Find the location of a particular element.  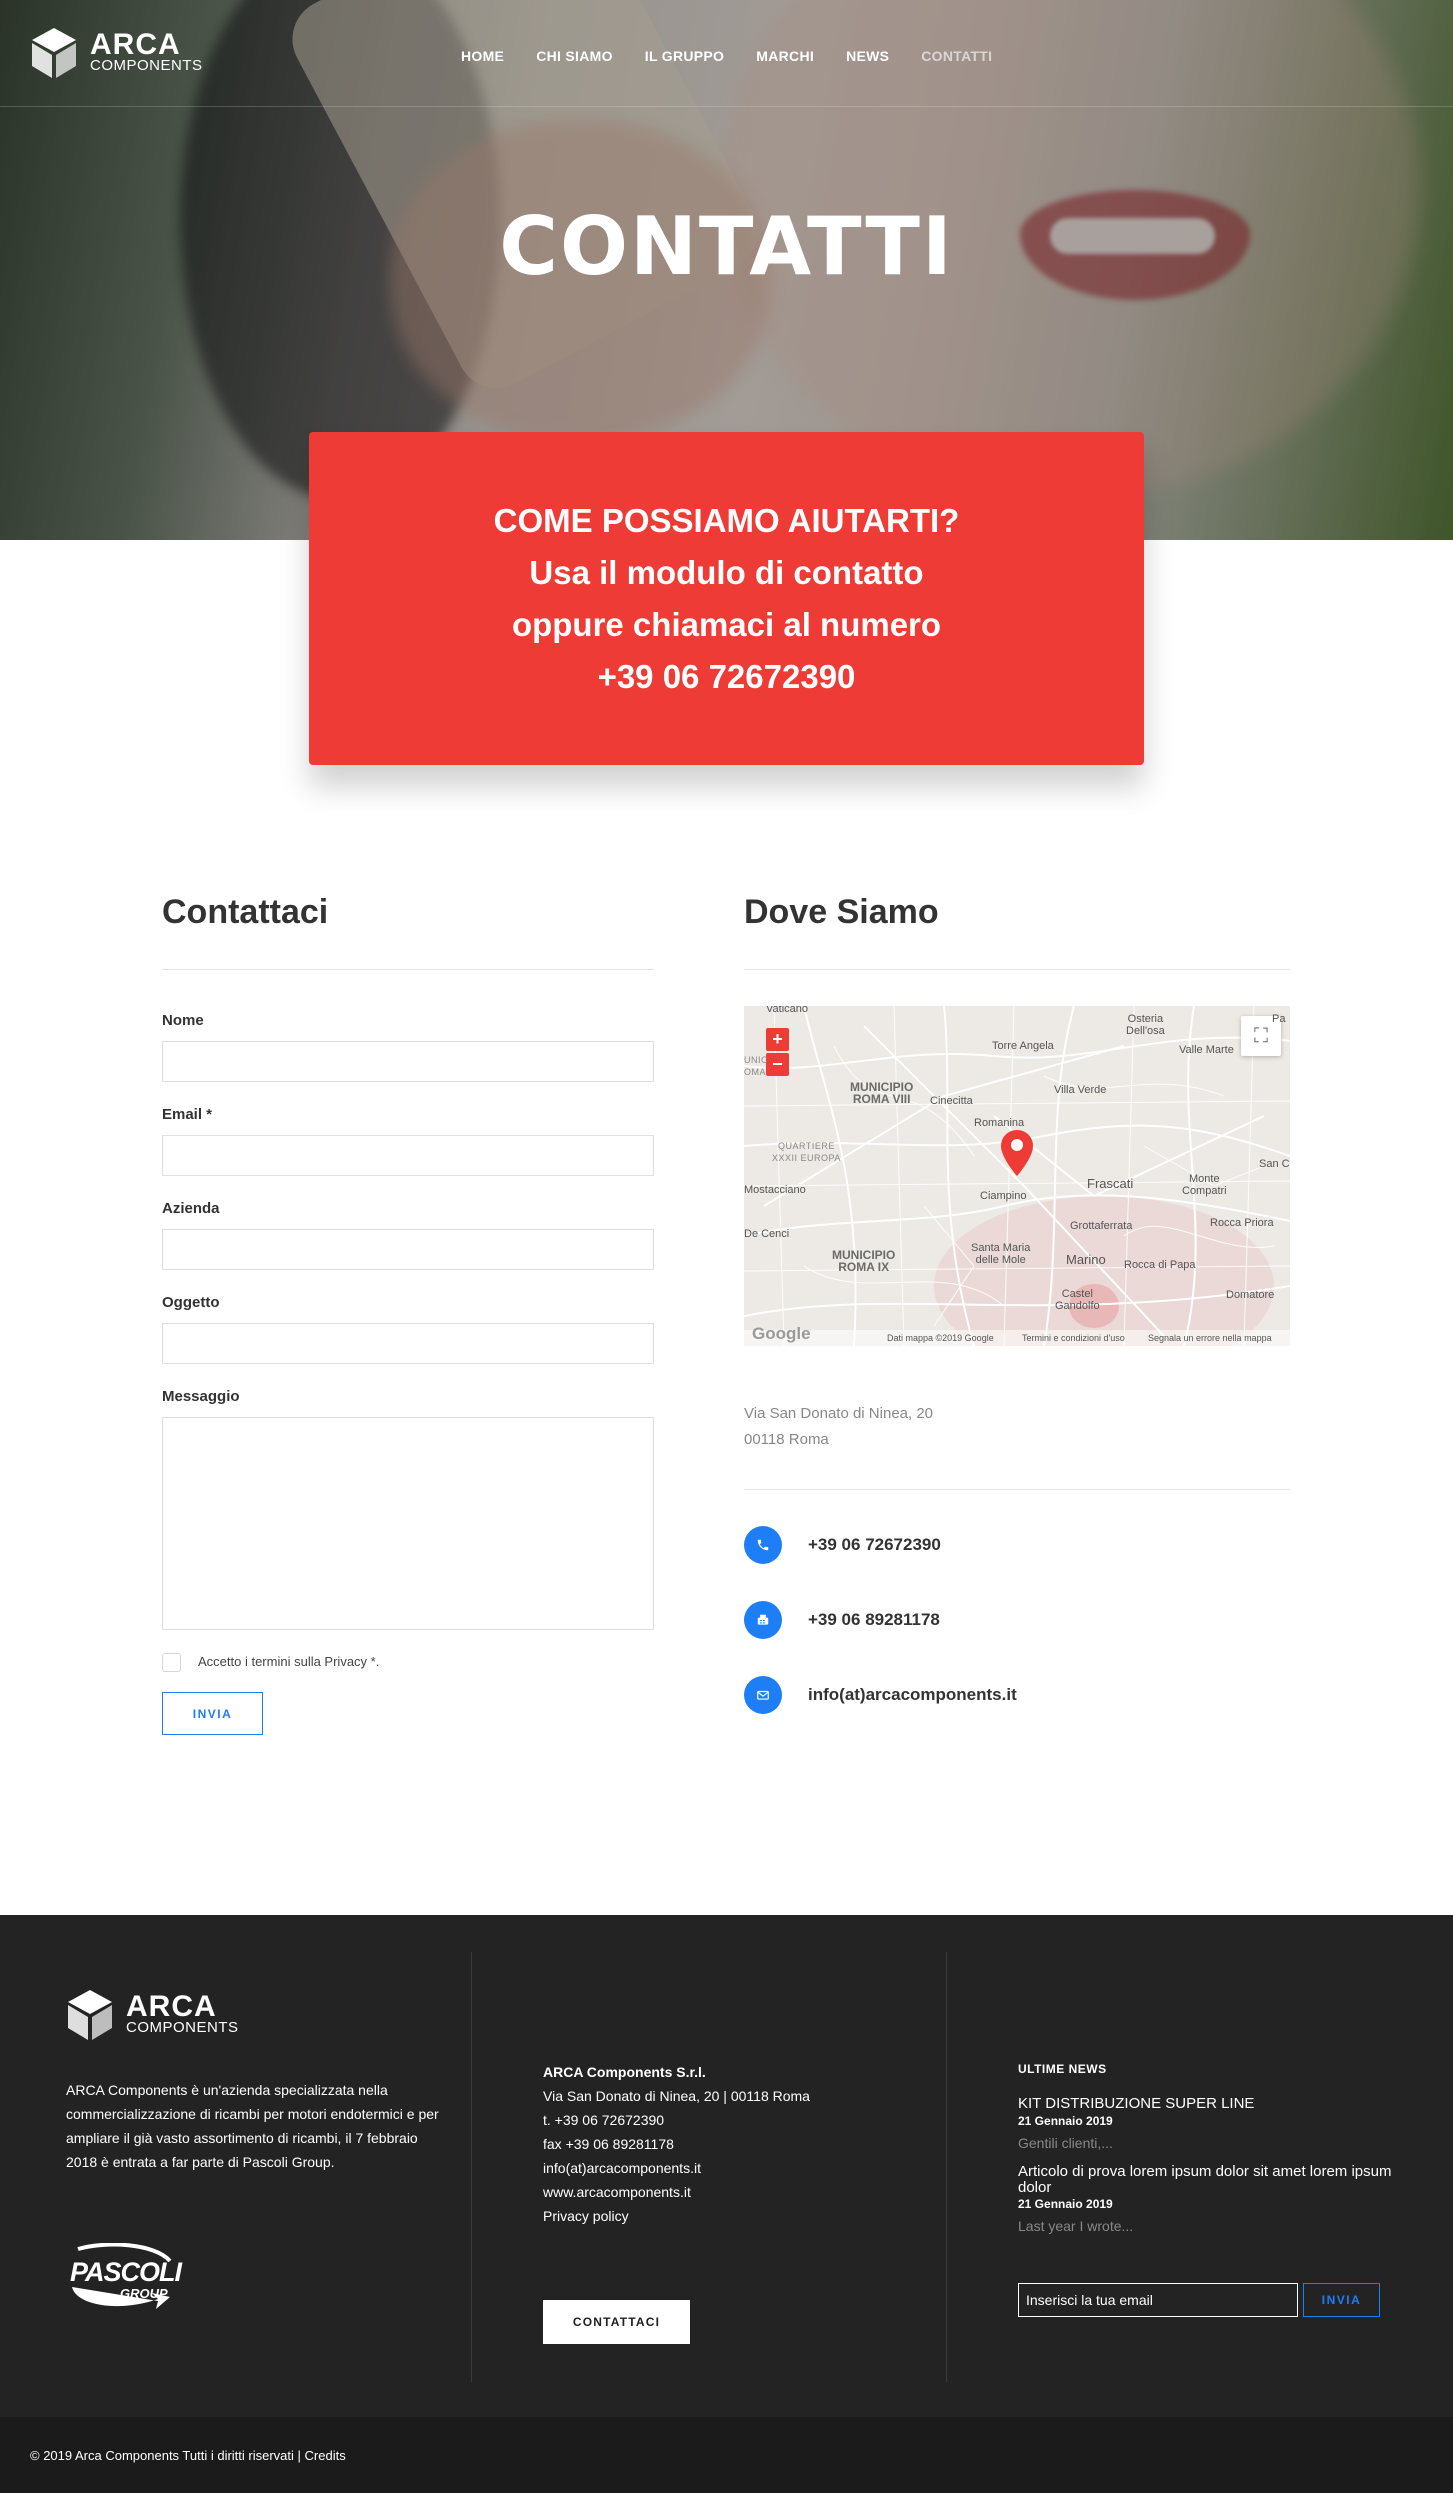

nav-item-contatti: CONTATTI is located at coordinates (956, 56).